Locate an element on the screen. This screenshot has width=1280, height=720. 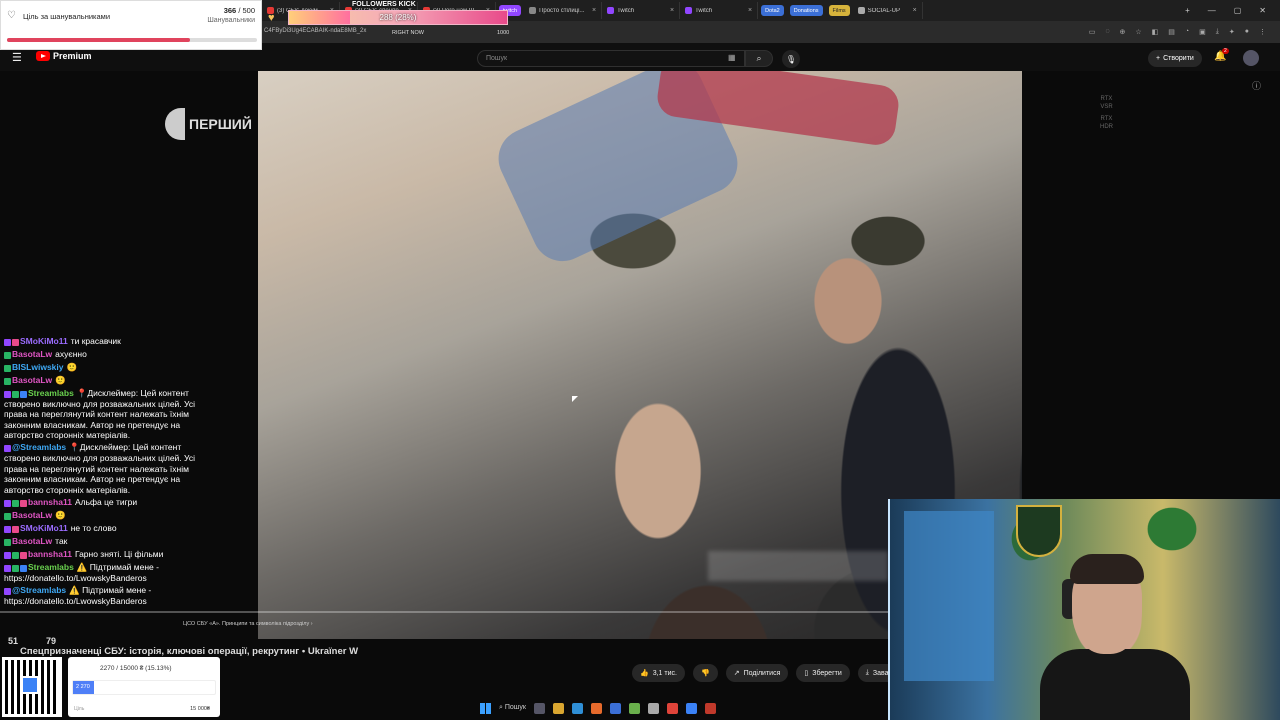
close-window-icon: ✕ is located at coordinates (1262, 10).